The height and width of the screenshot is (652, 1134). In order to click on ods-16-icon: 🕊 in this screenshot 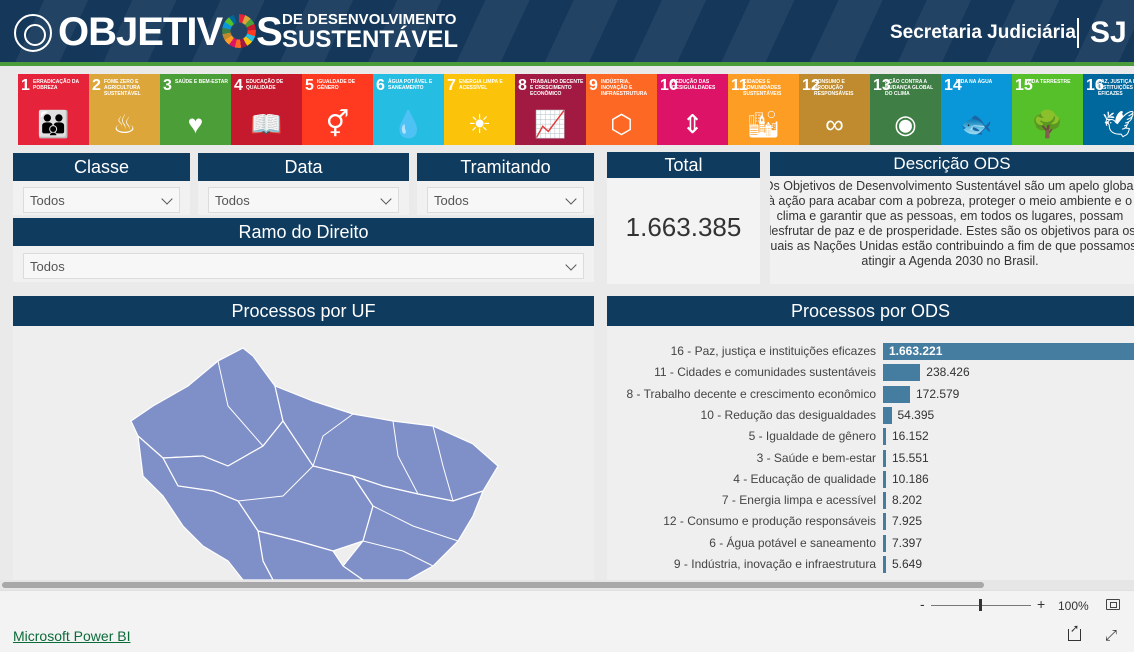, I will do `click(1117, 124)`.